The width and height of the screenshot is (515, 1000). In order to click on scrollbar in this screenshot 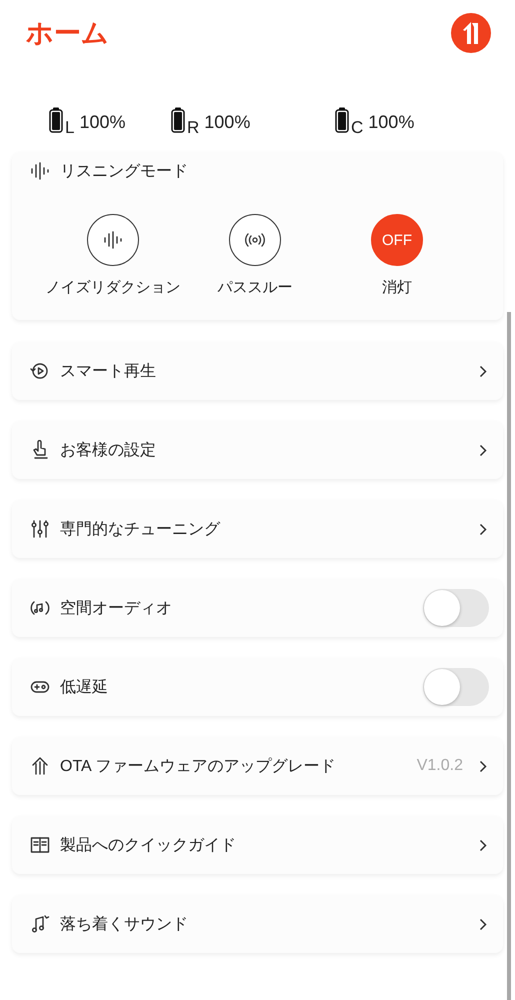, I will do `click(509, 656)`.